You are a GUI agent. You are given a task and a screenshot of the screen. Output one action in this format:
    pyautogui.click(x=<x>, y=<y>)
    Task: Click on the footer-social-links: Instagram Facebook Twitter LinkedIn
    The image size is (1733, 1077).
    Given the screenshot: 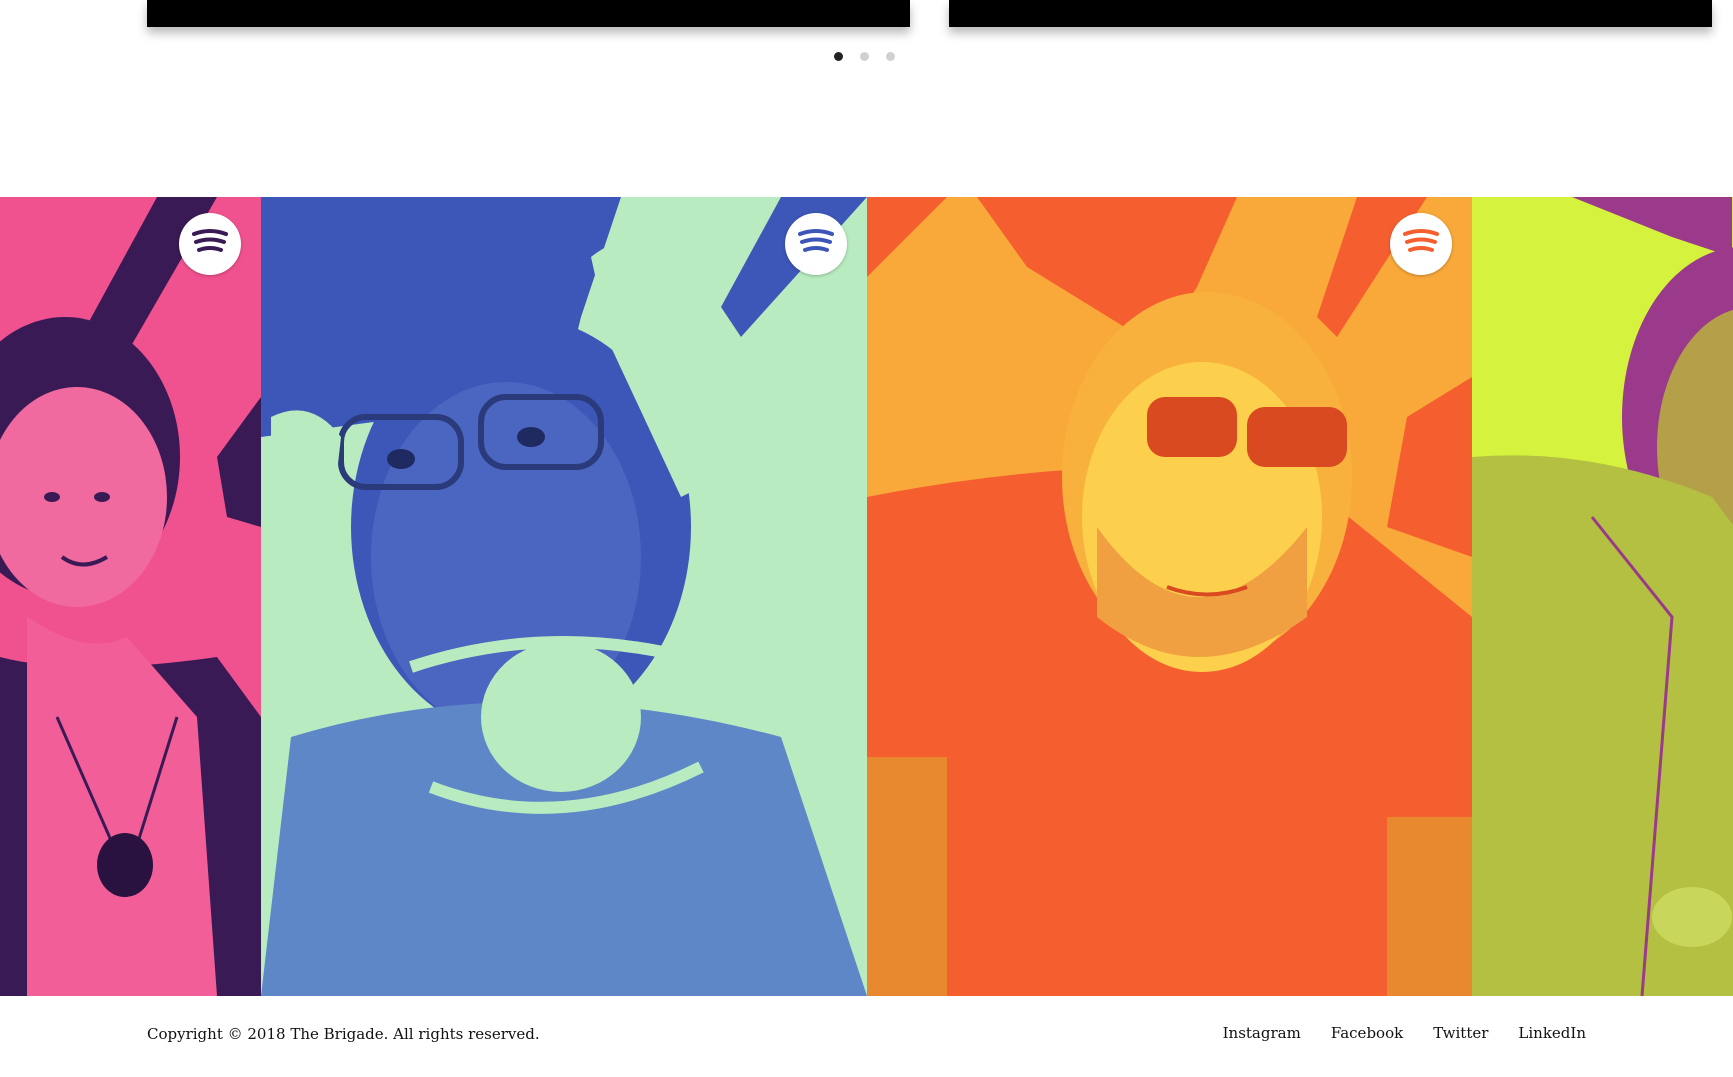 What is the action you would take?
    pyautogui.click(x=1404, y=1033)
    